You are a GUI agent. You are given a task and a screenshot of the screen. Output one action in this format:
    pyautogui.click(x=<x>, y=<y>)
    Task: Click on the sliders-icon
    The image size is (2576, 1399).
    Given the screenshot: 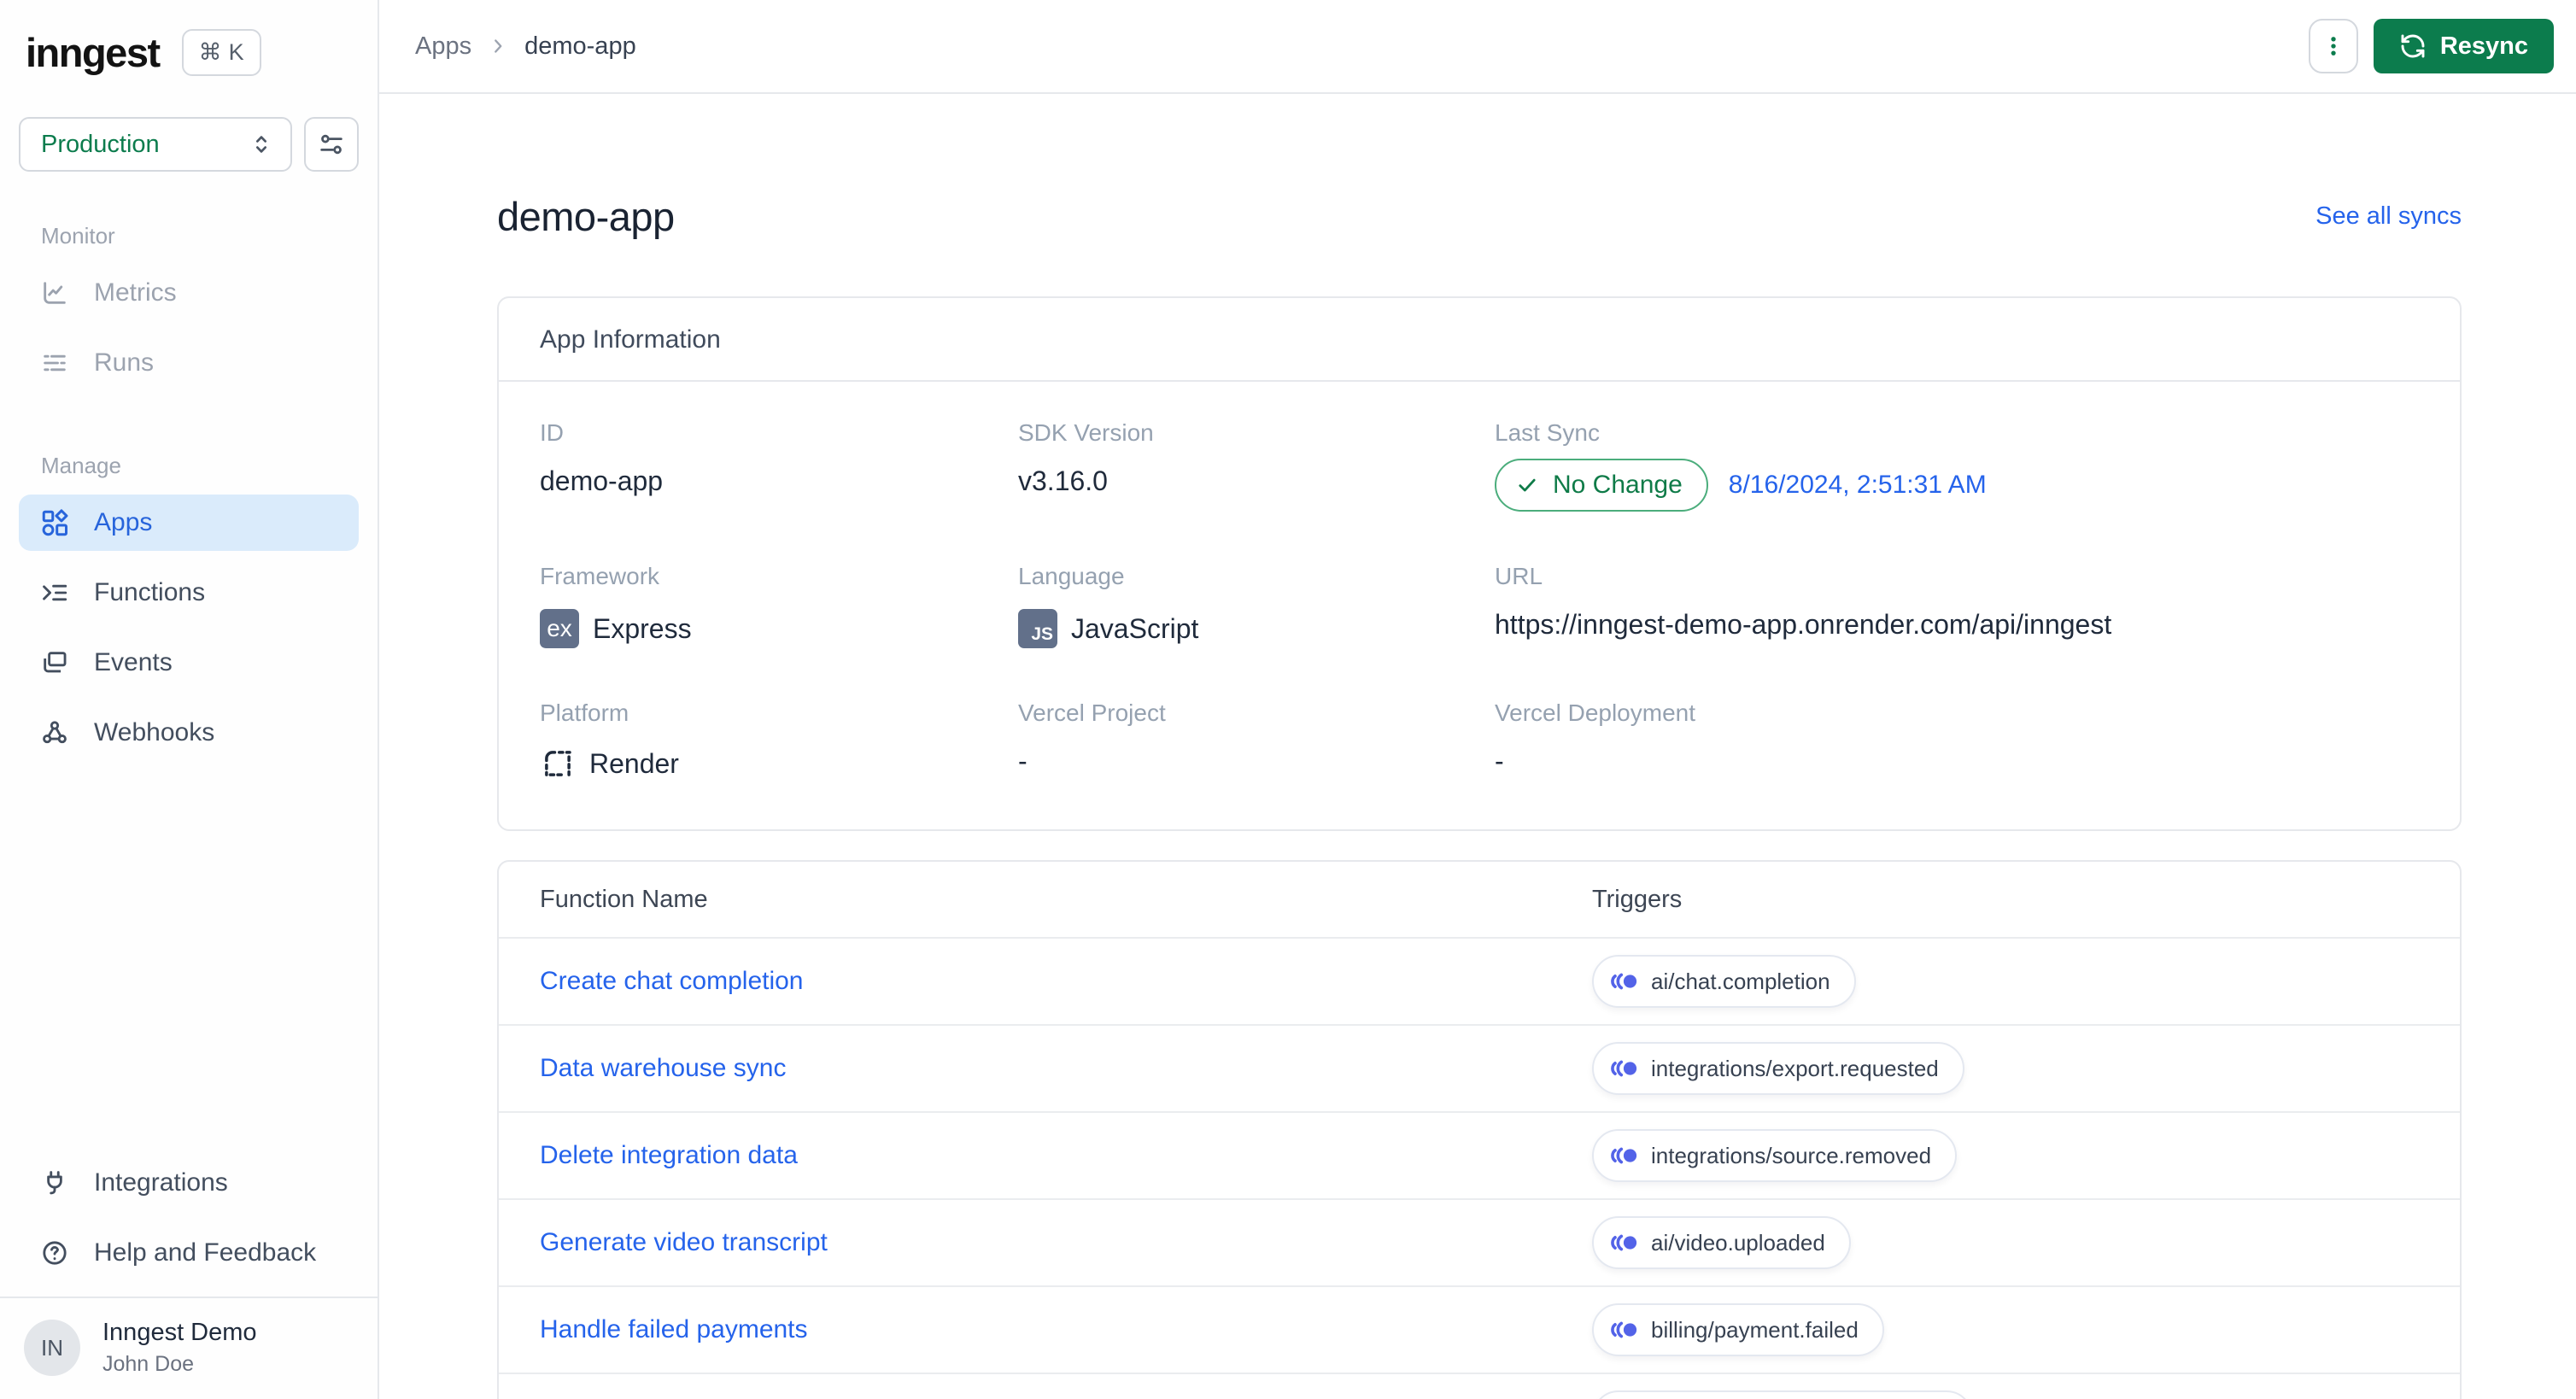 What is the action you would take?
    pyautogui.click(x=331, y=145)
    